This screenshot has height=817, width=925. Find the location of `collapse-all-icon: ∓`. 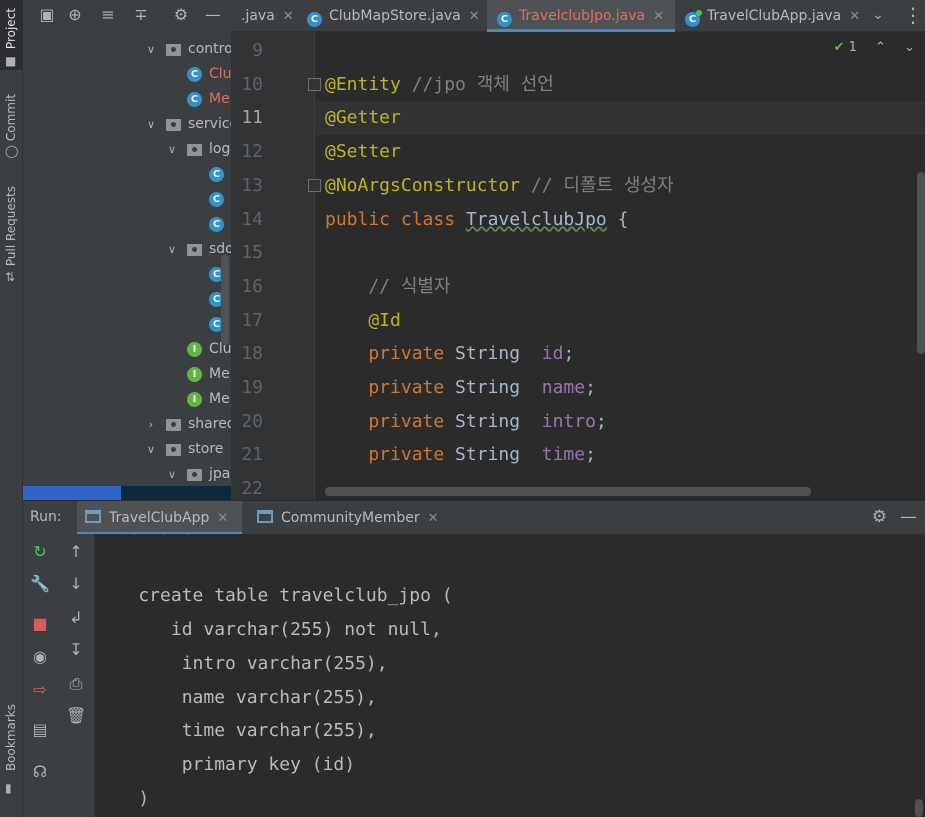

collapse-all-icon: ∓ is located at coordinates (141, 15).